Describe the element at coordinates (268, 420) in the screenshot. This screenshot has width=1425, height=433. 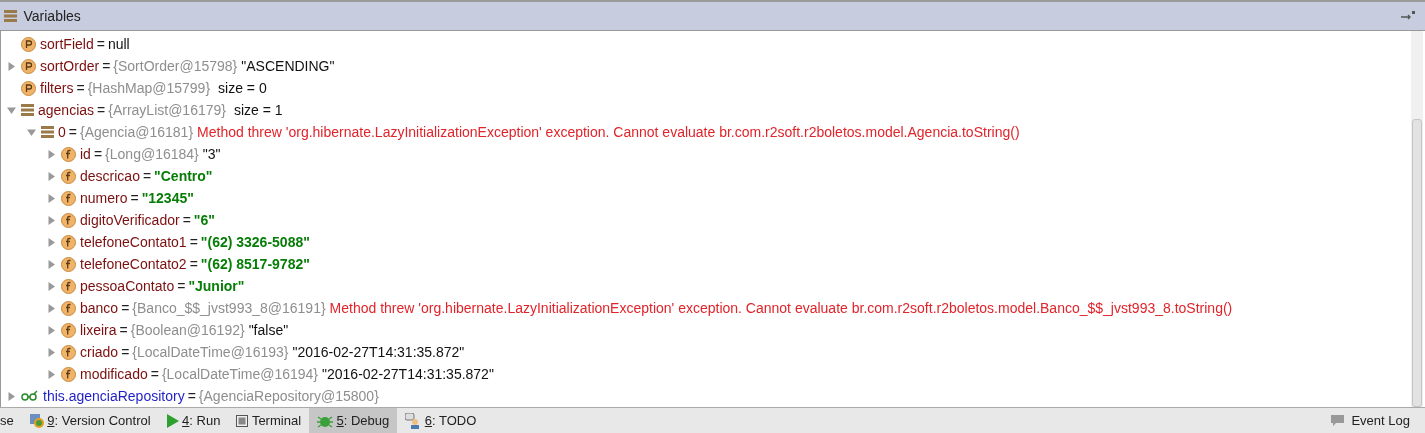
I see `tool-window-tab: Terminal` at that location.